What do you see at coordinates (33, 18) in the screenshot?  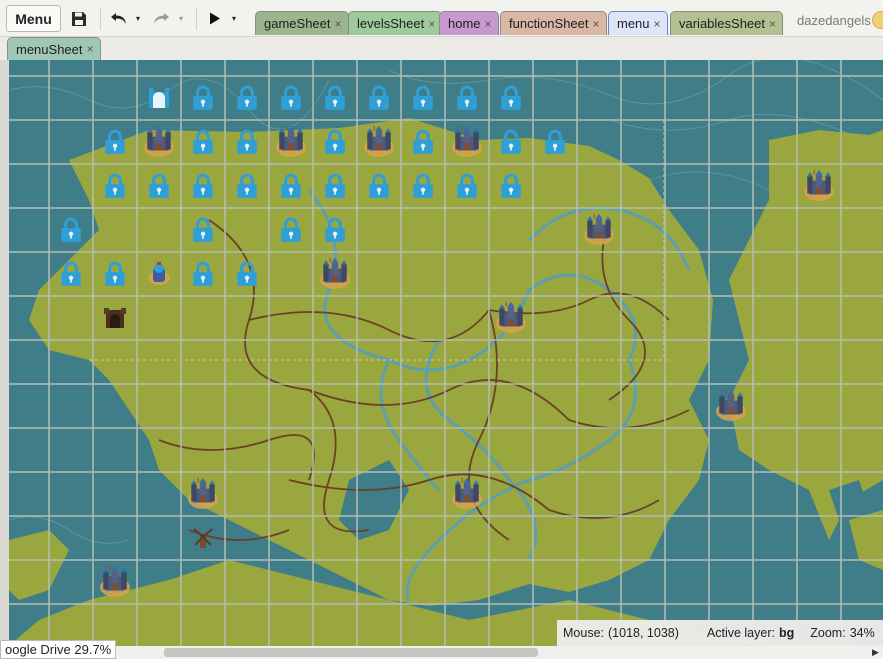 I see `menu-button: Menu` at bounding box center [33, 18].